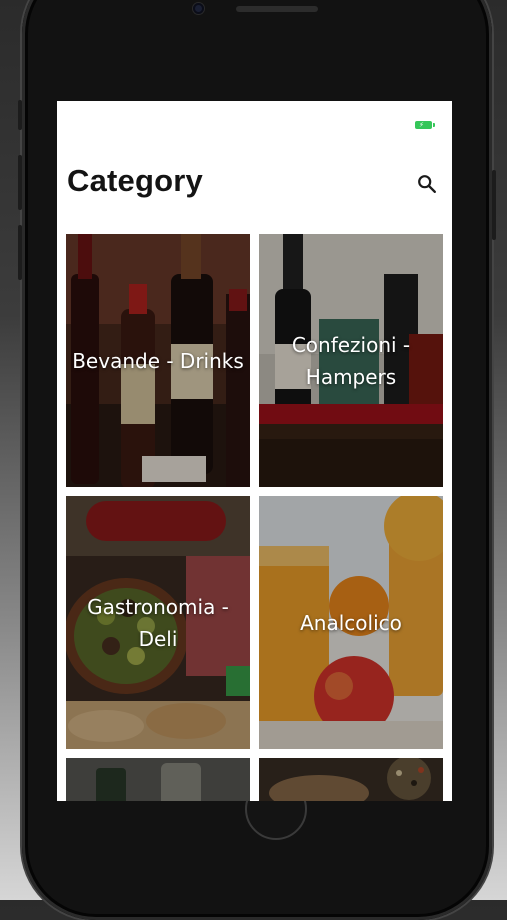  Describe the element at coordinates (277, 9) in the screenshot. I see `earpiece-speaker` at that location.